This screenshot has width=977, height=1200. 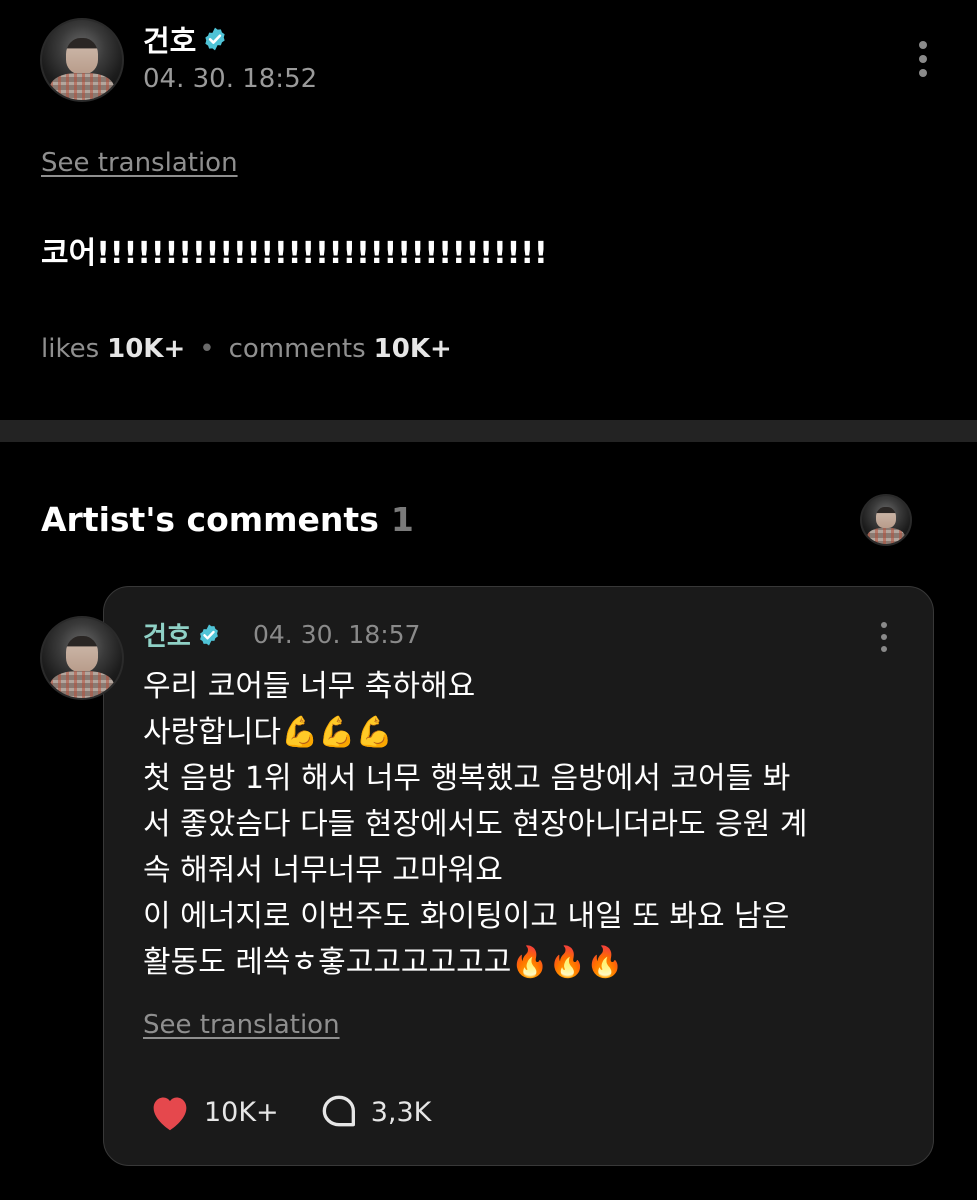 What do you see at coordinates (139, 163) in the screenshot?
I see `post-see-translation-link: See translation` at bounding box center [139, 163].